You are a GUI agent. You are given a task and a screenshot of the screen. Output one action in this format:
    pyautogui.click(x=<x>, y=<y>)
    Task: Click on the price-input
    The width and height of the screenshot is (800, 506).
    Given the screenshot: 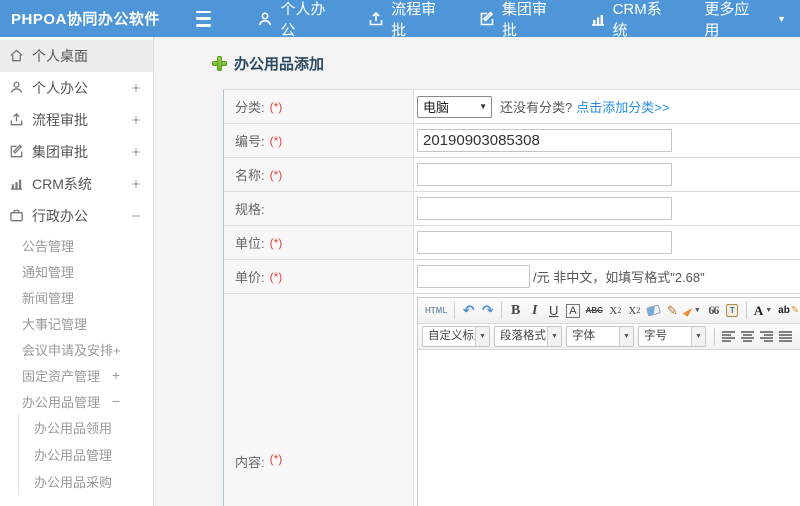 What is the action you would take?
    pyautogui.click(x=473, y=276)
    